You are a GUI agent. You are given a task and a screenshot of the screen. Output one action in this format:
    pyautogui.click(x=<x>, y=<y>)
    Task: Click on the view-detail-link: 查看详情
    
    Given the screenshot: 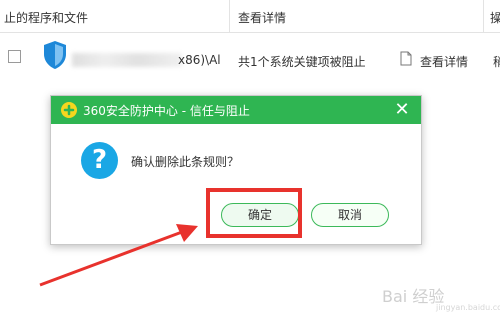 What is the action you would take?
    pyautogui.click(x=444, y=61)
    